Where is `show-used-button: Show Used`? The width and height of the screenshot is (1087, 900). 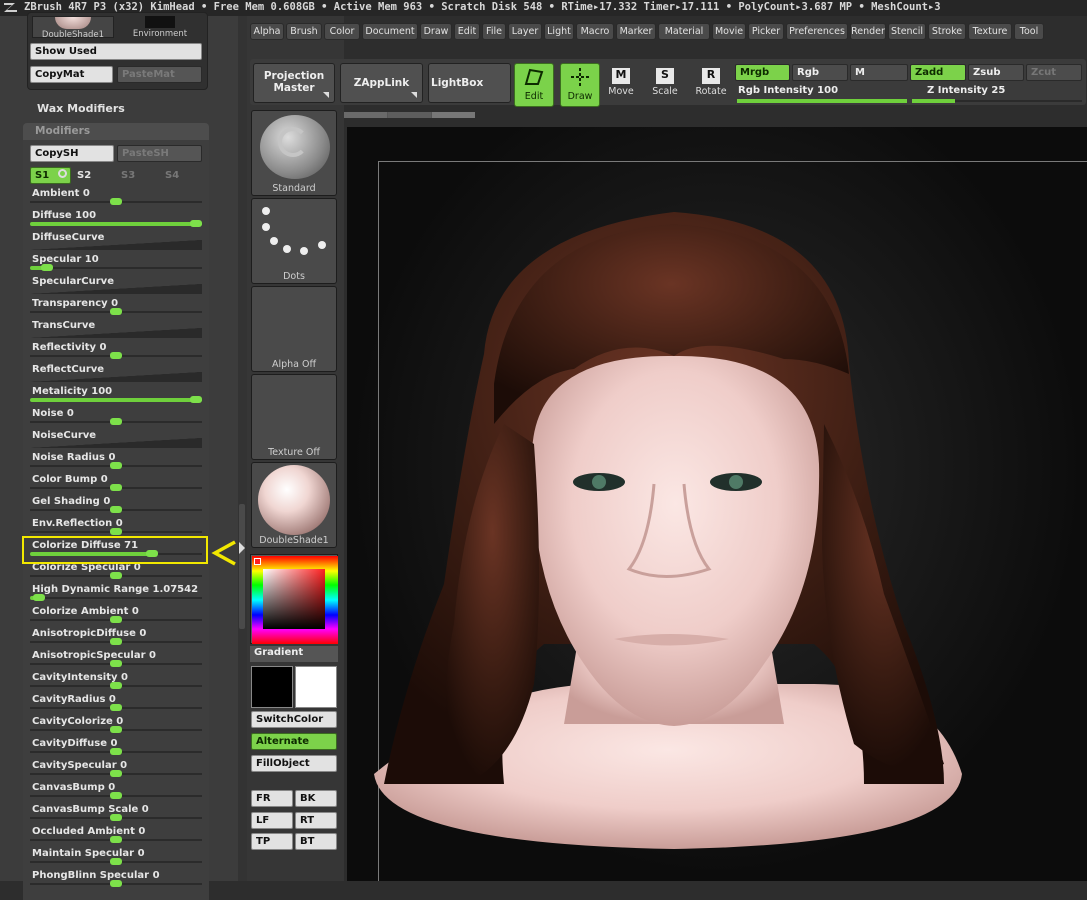 show-used-button: Show Used is located at coordinates (116, 51).